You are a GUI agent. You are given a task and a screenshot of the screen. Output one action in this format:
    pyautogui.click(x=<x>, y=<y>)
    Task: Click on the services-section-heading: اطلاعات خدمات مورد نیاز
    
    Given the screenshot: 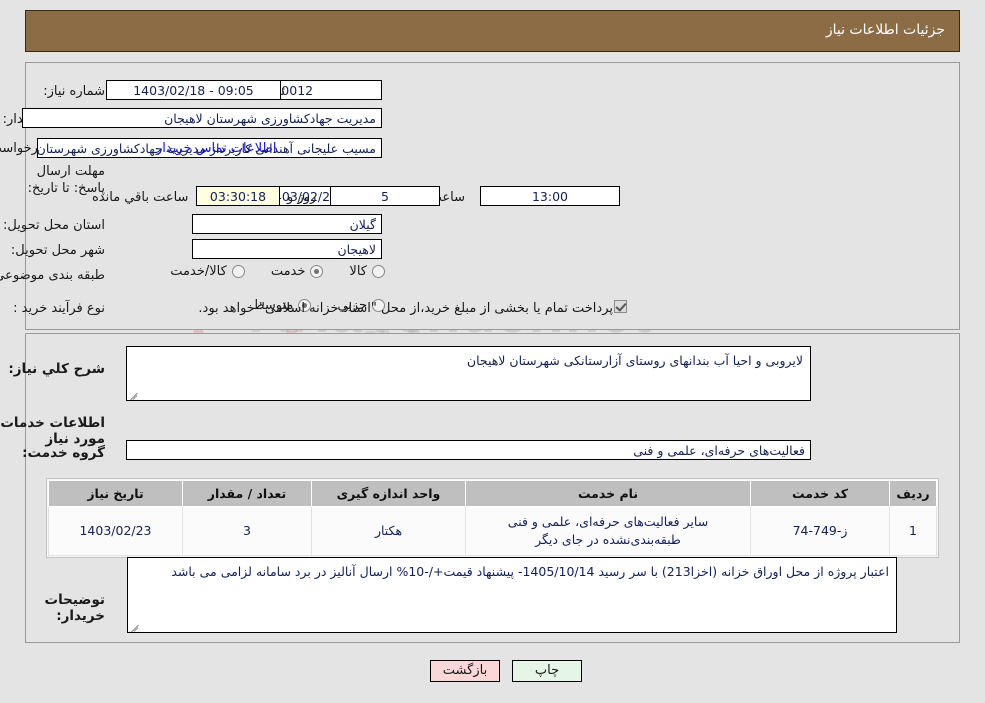 What is the action you would take?
    pyautogui.click(x=52, y=431)
    